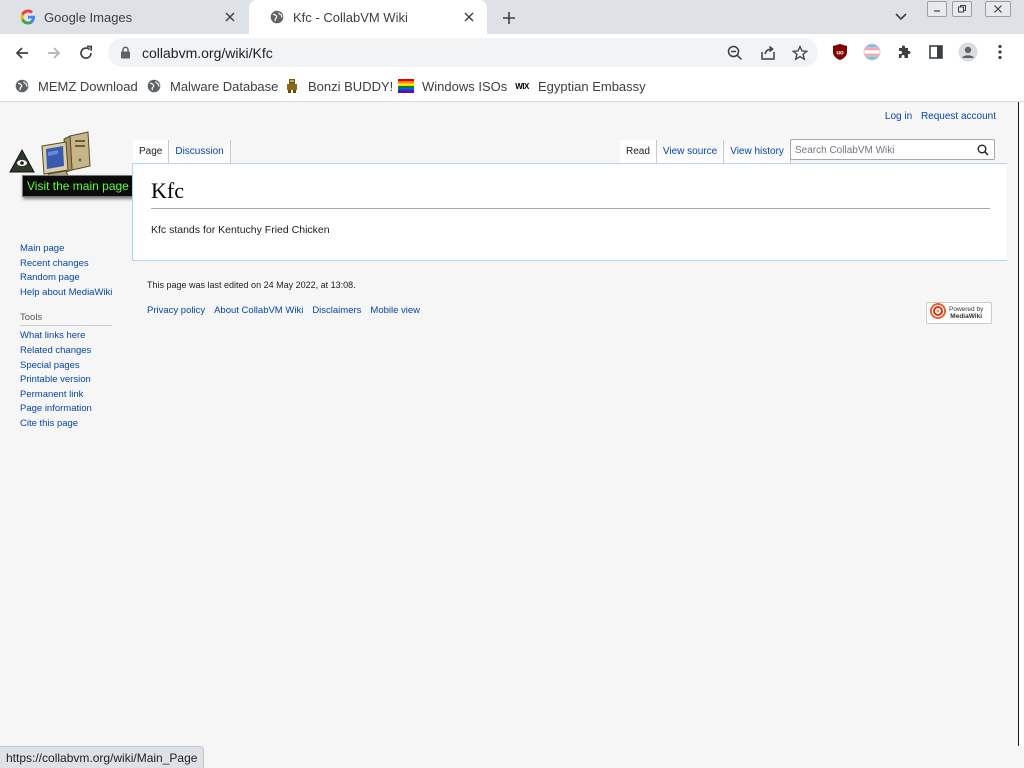 Image resolution: width=1024 pixels, height=768 pixels. I want to click on view-tabs: Read View source View history, so click(705, 152).